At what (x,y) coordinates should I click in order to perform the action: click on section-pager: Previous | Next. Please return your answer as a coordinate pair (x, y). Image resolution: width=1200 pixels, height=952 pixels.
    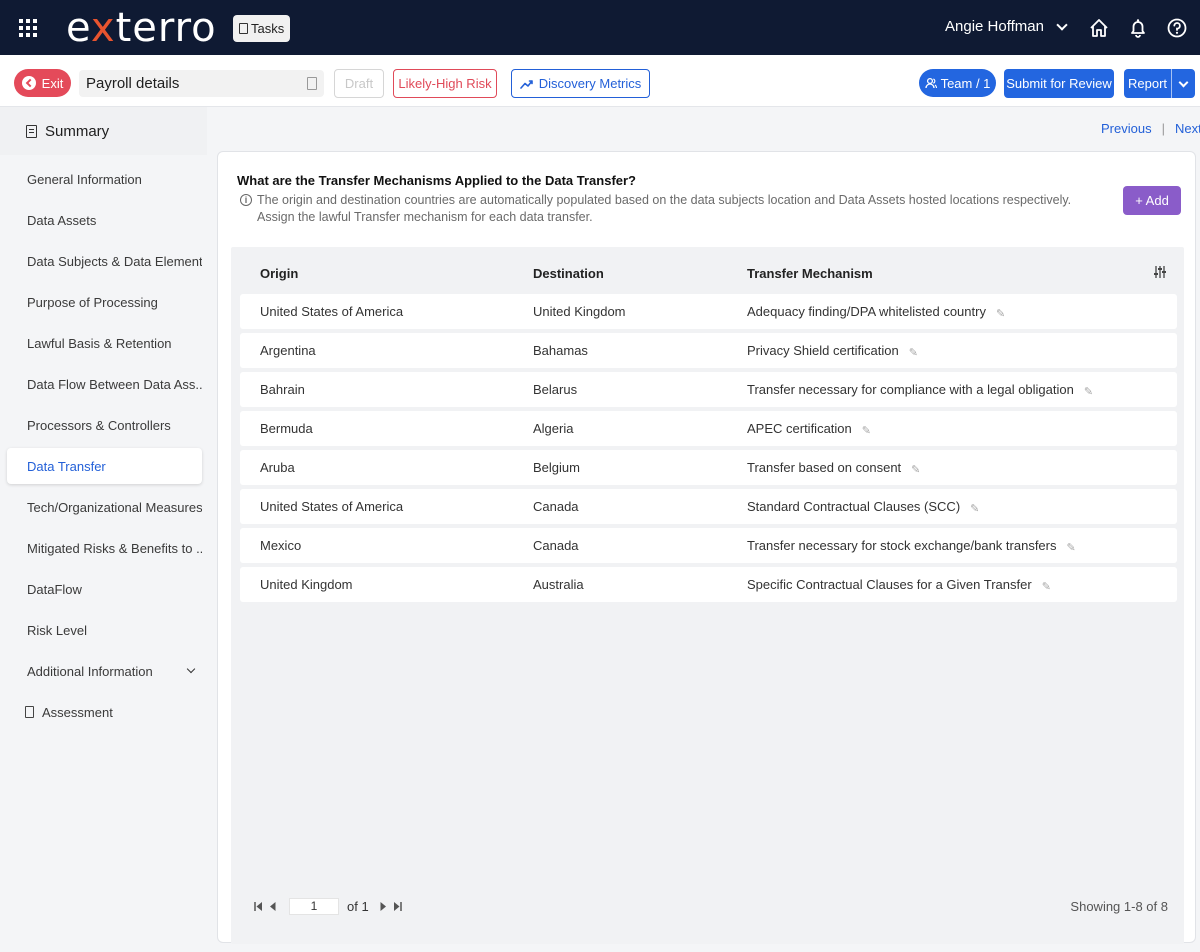
    Looking at the image, I should click on (1150, 128).